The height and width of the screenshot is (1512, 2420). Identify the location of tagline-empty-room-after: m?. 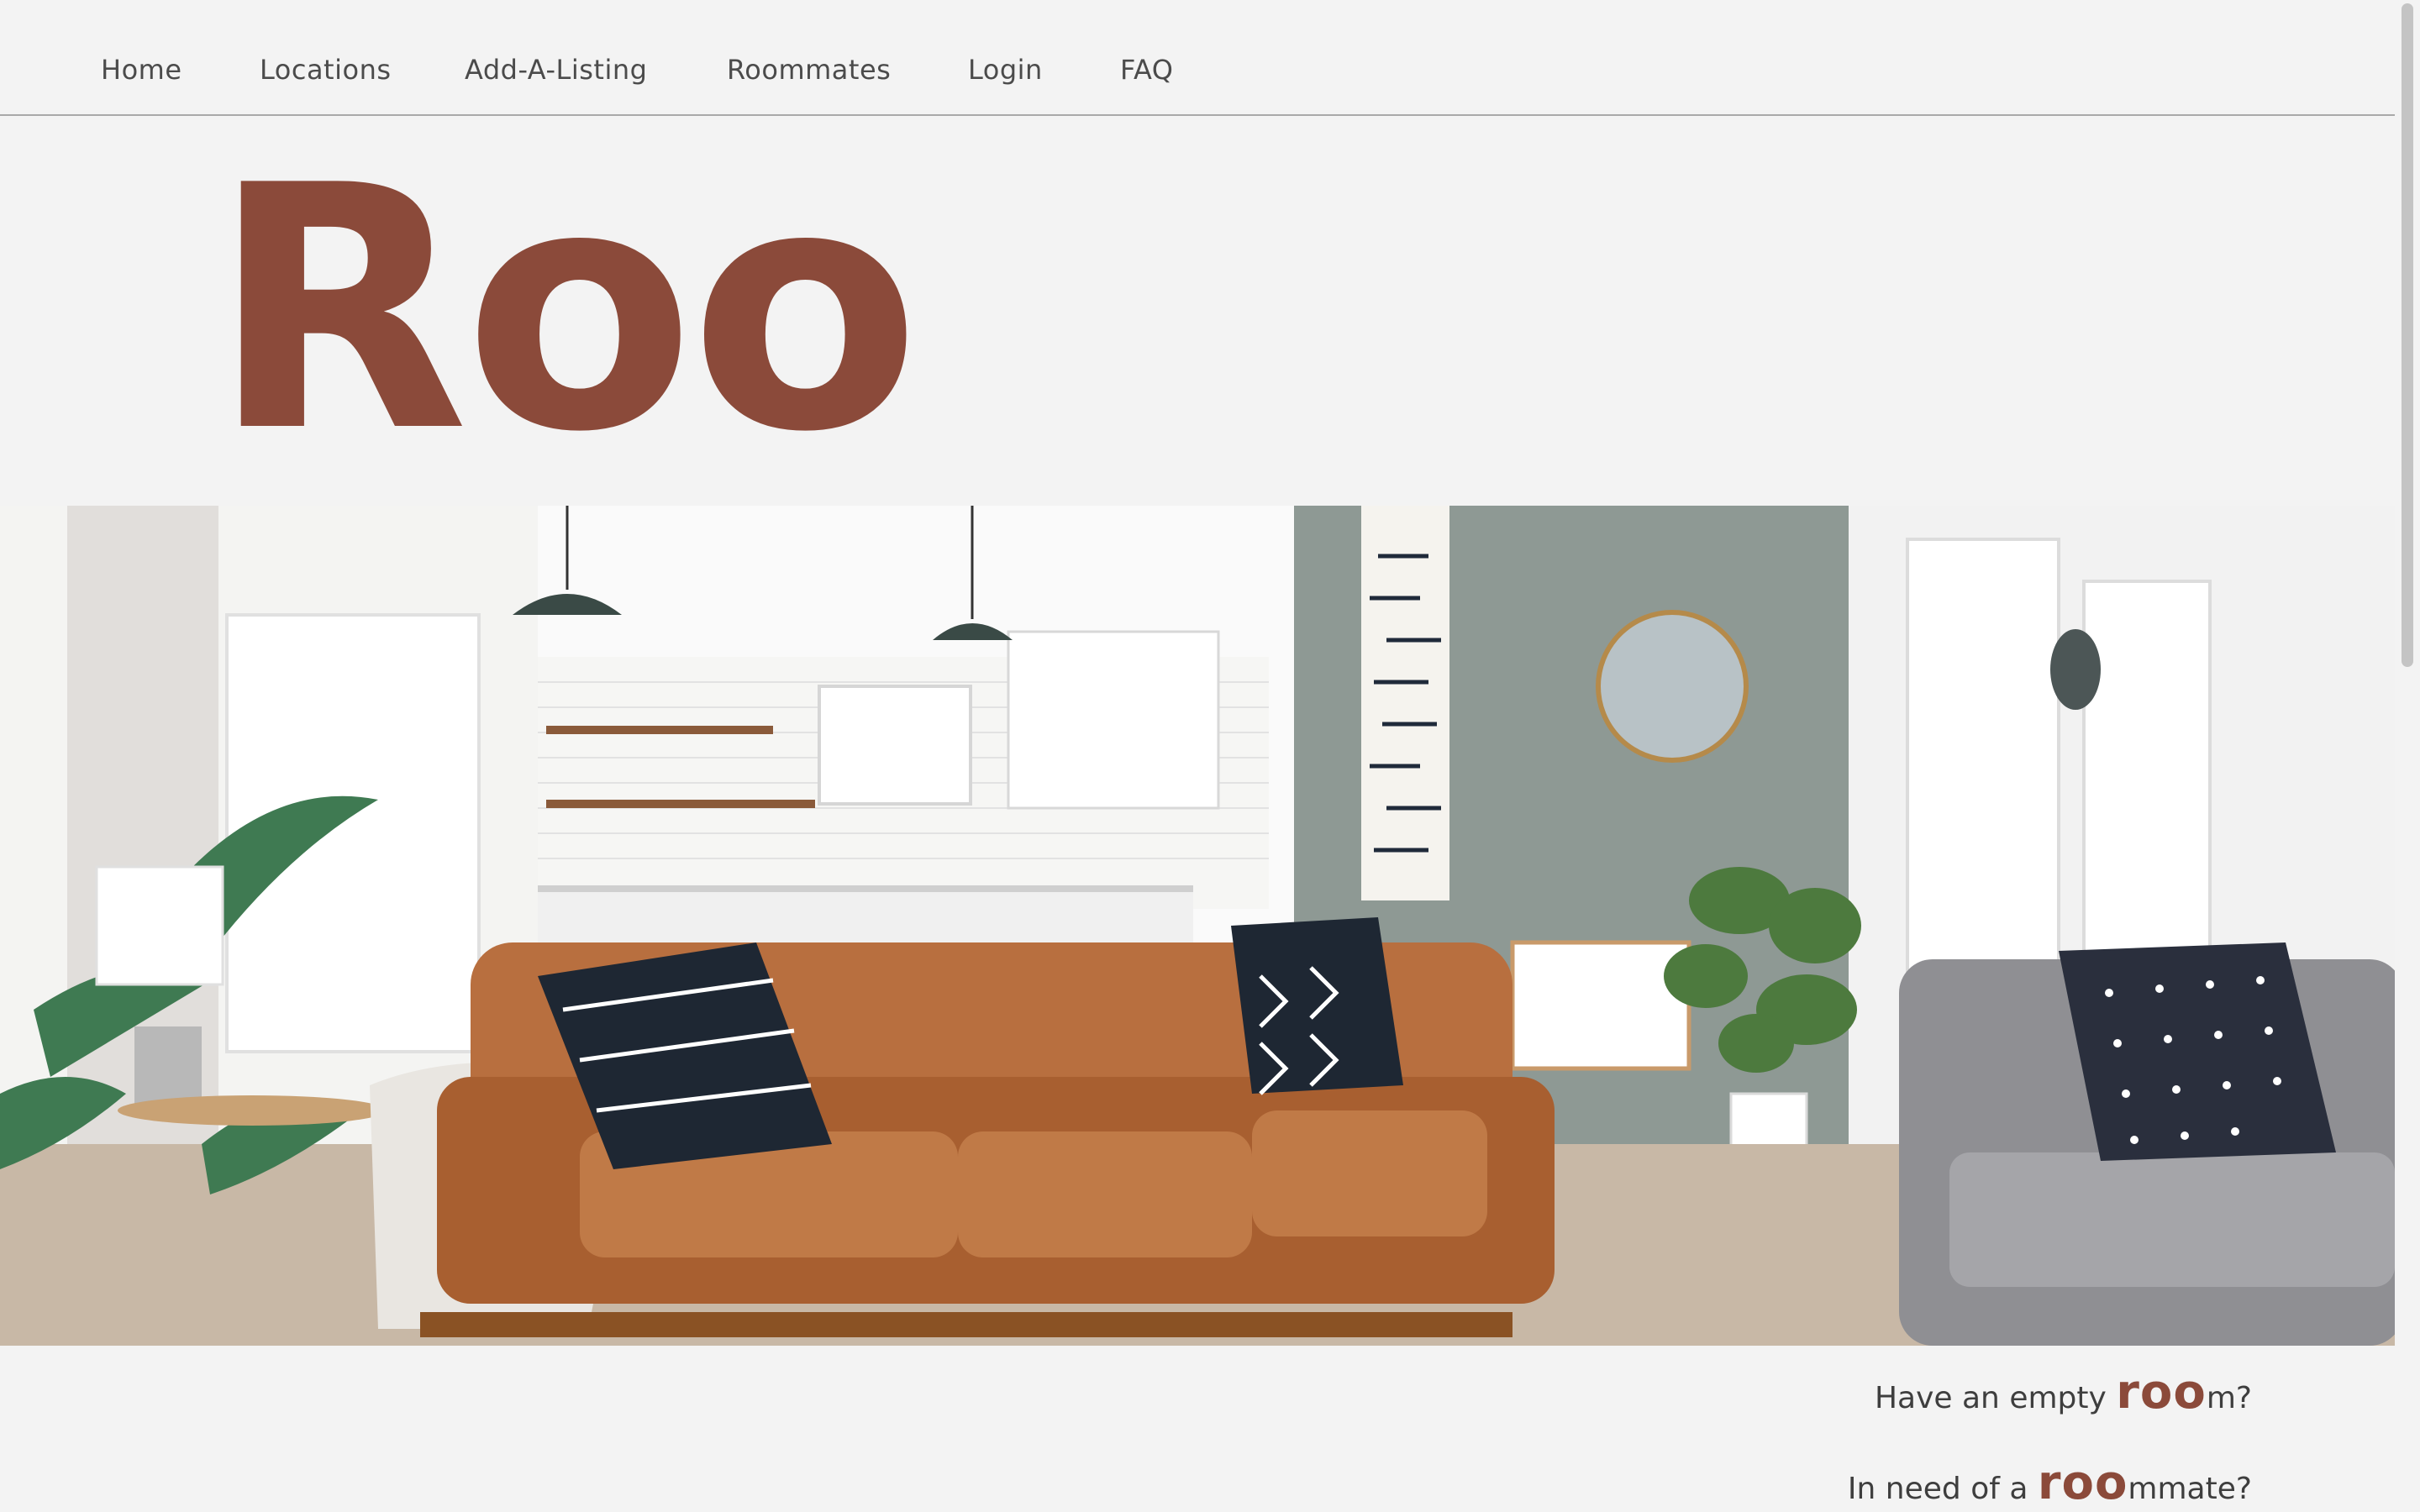
(2229, 1398).